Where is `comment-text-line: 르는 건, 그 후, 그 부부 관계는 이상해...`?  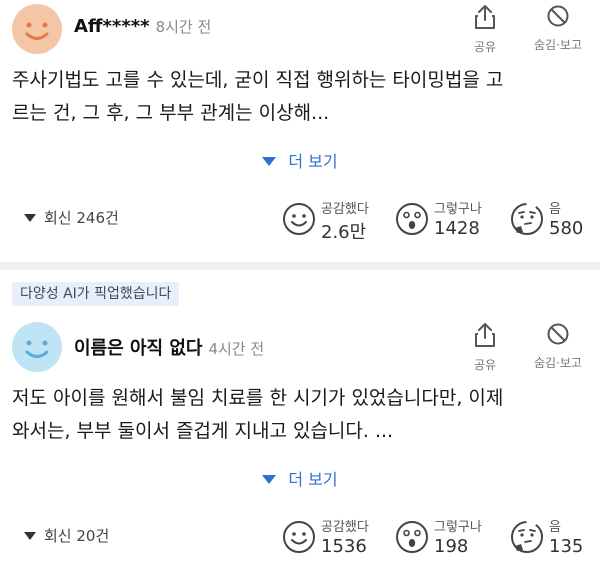 comment-text-line: 르는 건, 그 후, 그 부부 관계는 이상해... is located at coordinates (171, 113).